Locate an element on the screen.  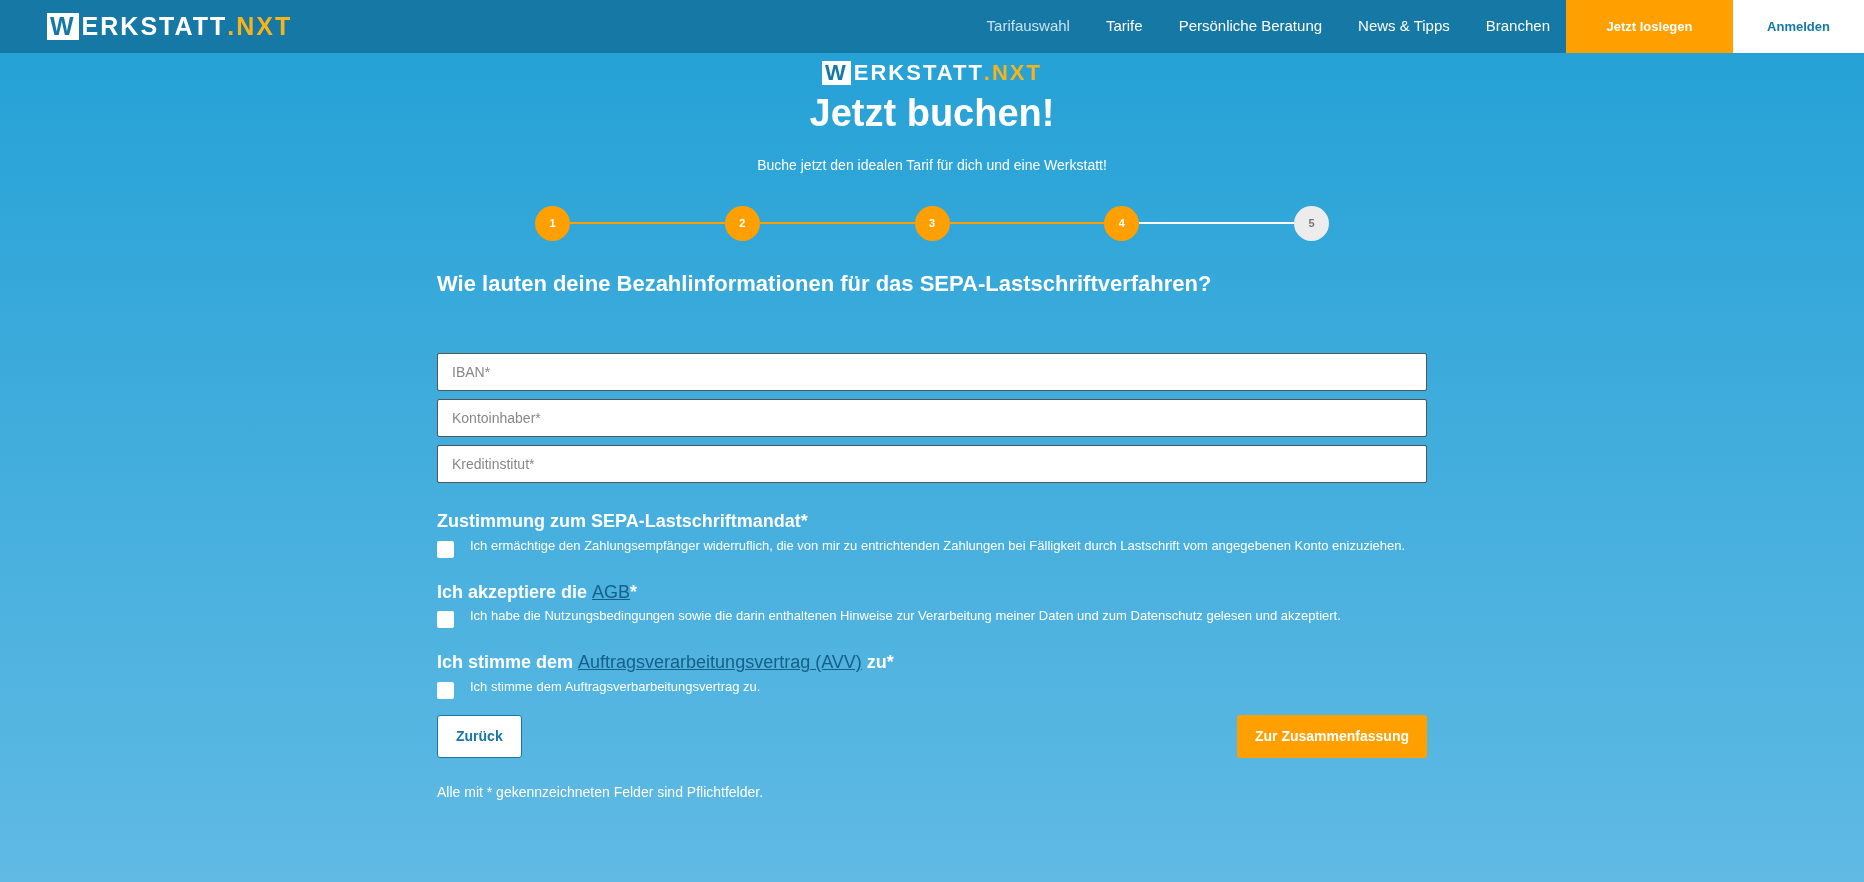
page-subtitle: Buche jetzt den idealen Tarif für dich und eine Werkstatt! is located at coordinates (932, 165).